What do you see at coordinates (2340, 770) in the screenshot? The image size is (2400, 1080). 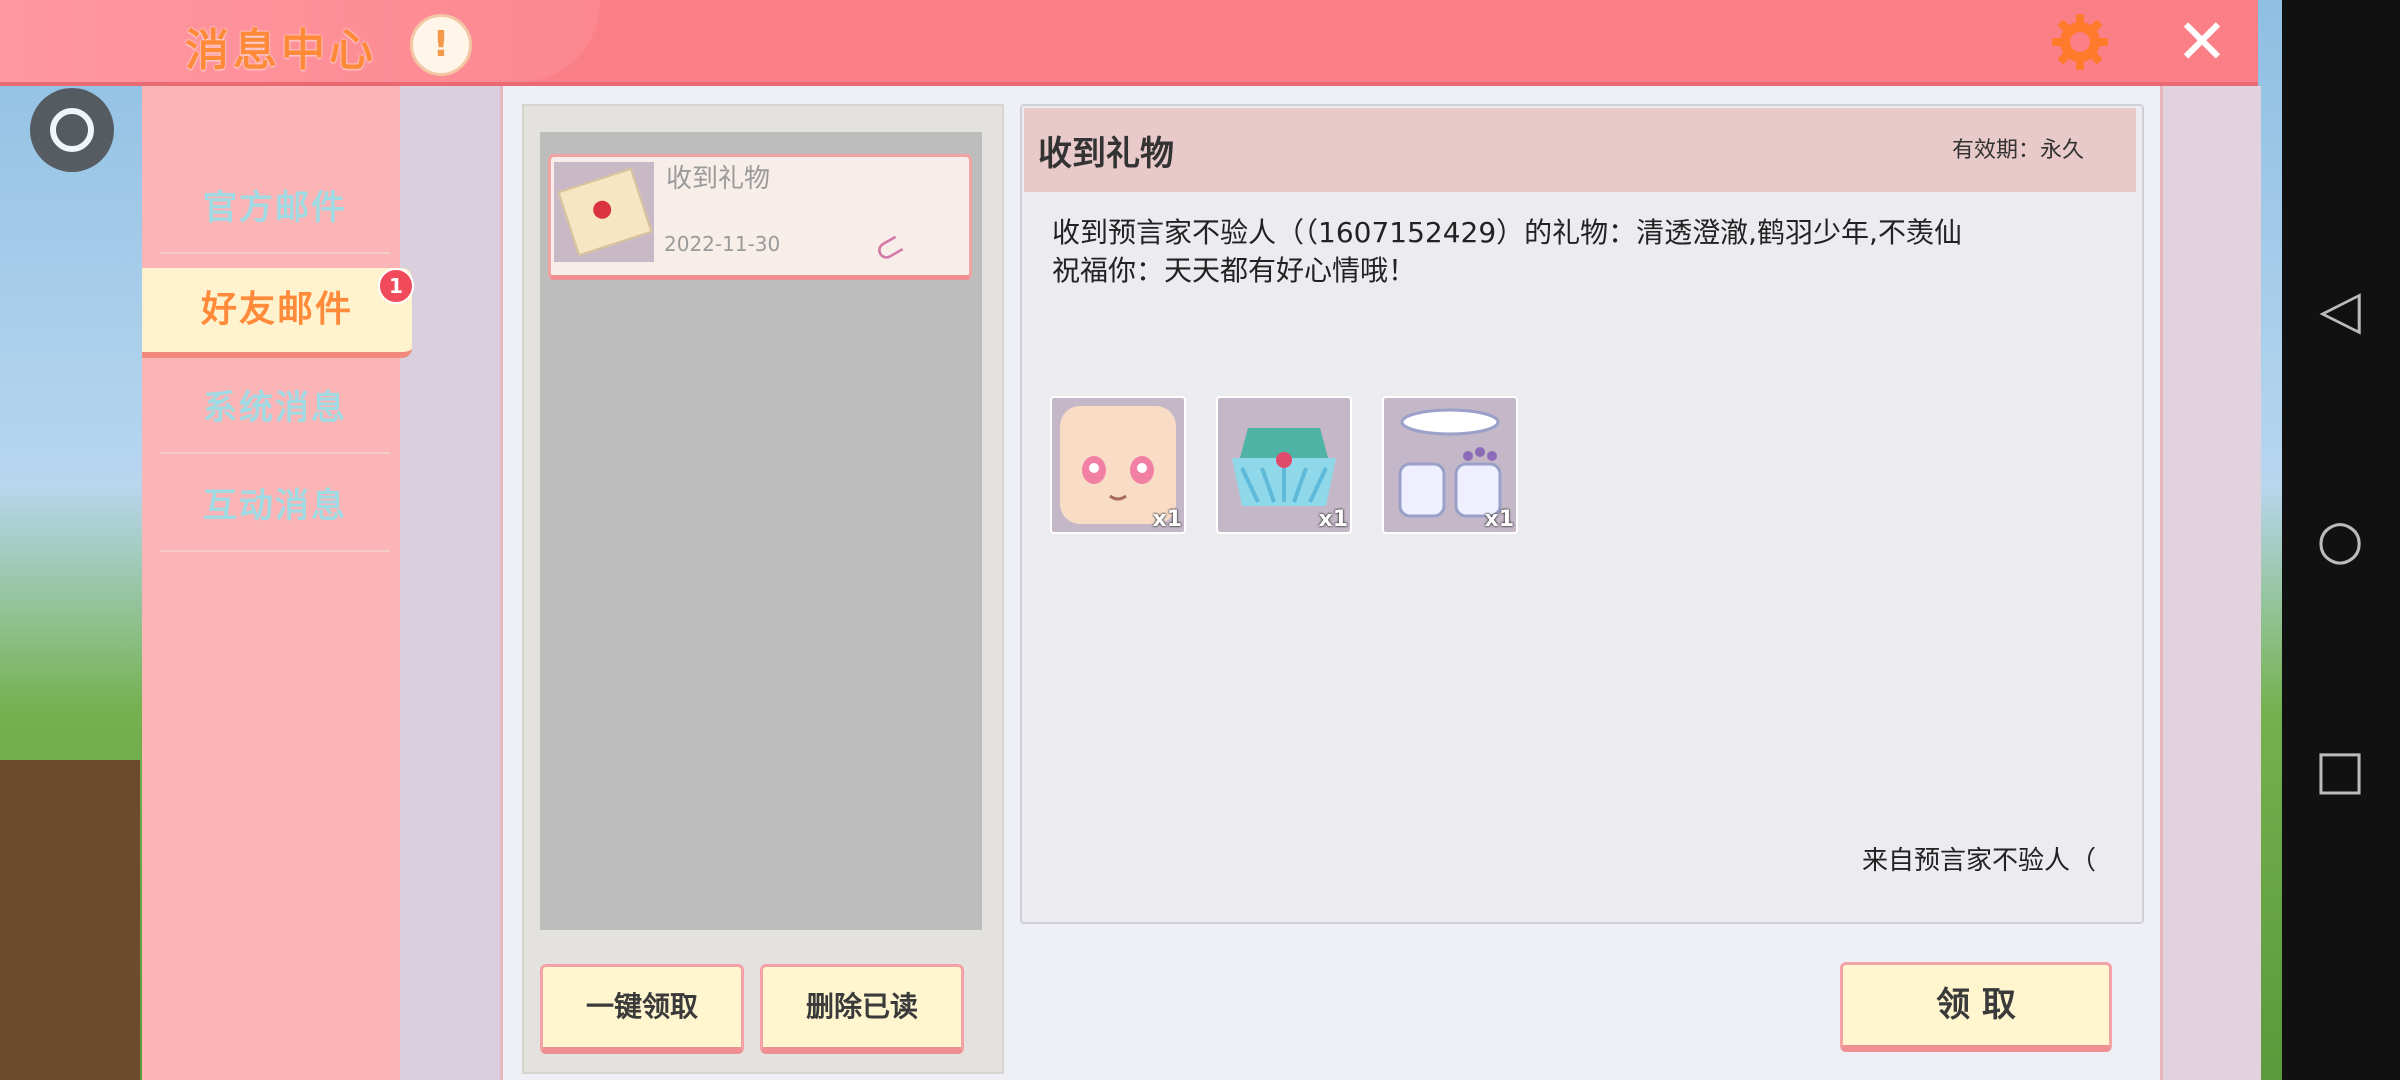 I see `recents-icon: □` at bounding box center [2340, 770].